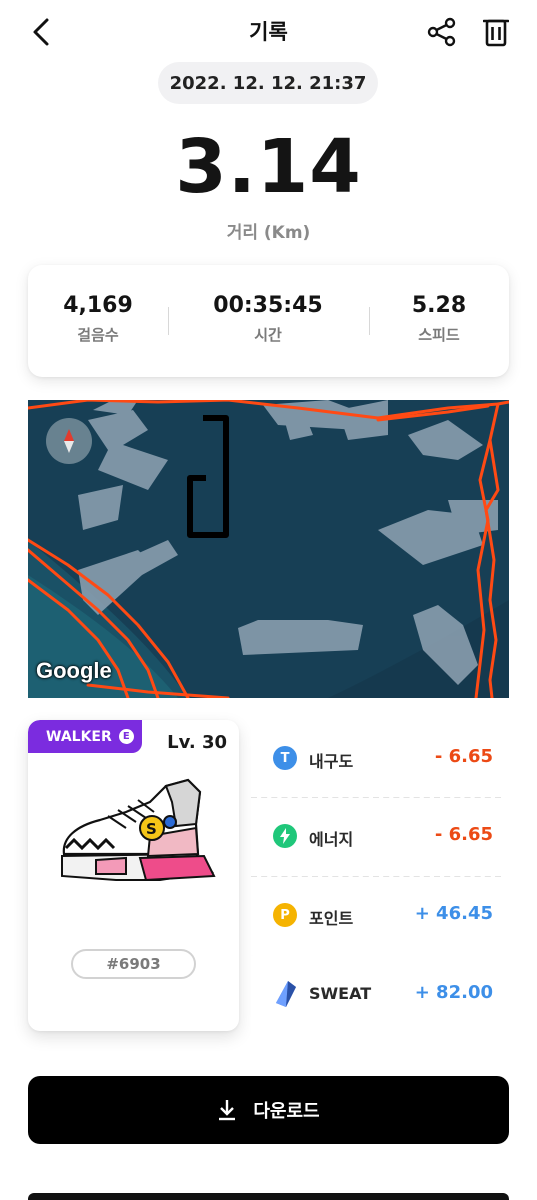 The image size is (537, 1200). Describe the element at coordinates (439, 335) in the screenshot. I see `speed-label: 스피드` at that location.